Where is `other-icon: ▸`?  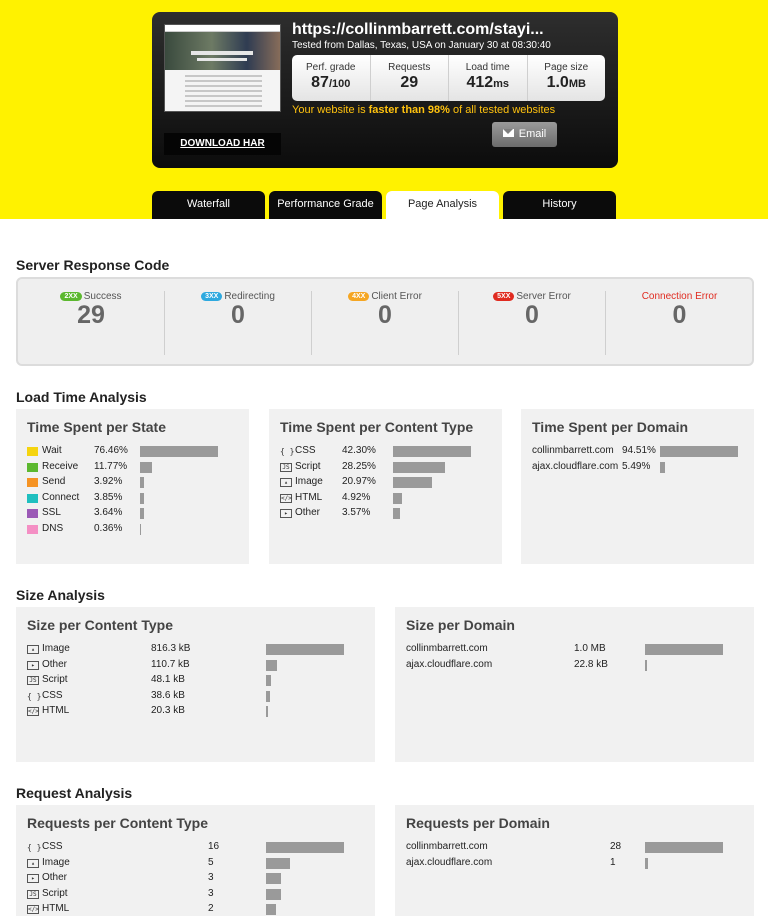 other-icon: ▸ is located at coordinates (286, 513).